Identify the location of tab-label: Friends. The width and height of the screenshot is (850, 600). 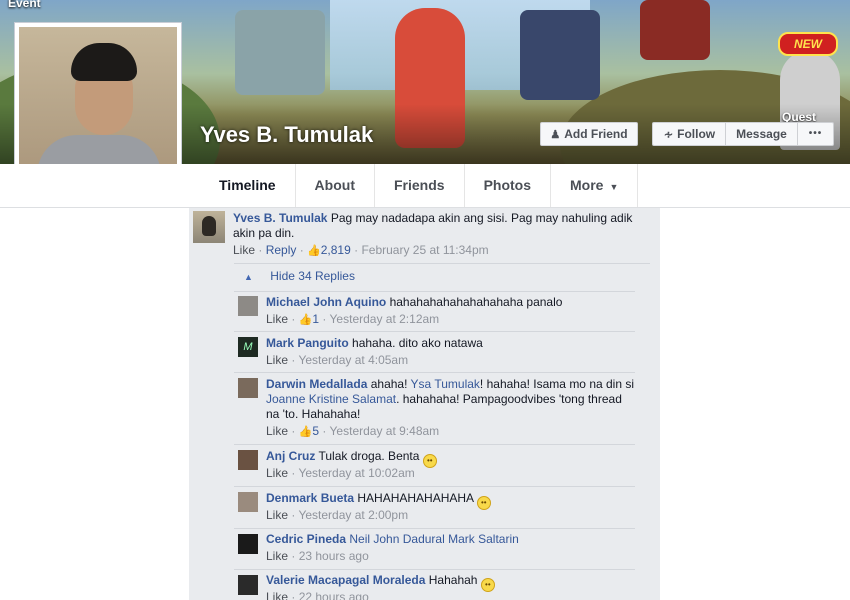
(419, 185).